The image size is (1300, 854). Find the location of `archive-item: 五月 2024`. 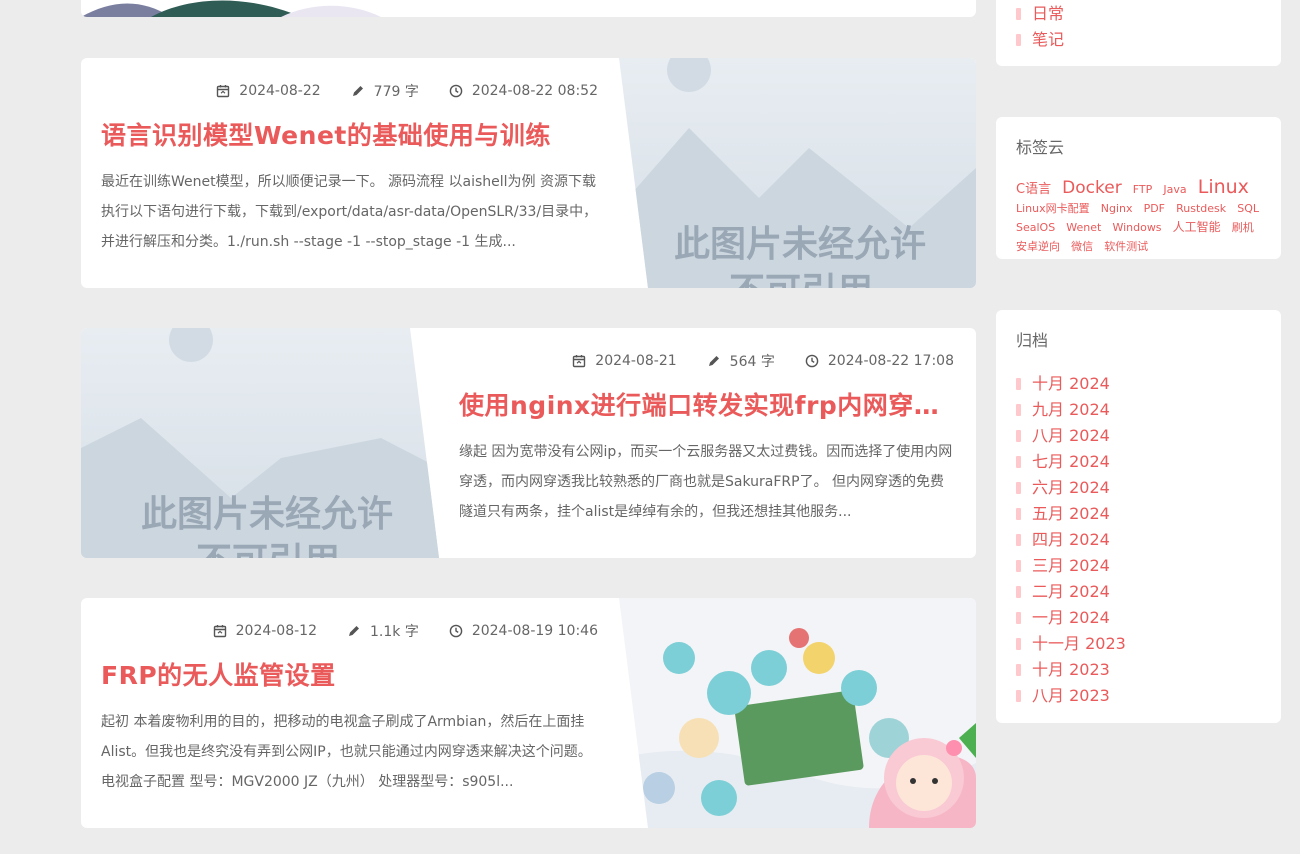

archive-item: 五月 2024 is located at coordinates (1071, 514).